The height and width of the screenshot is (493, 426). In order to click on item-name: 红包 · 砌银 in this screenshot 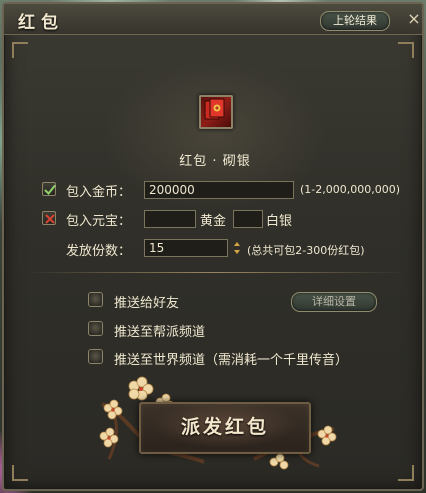, I will do `click(215, 161)`.